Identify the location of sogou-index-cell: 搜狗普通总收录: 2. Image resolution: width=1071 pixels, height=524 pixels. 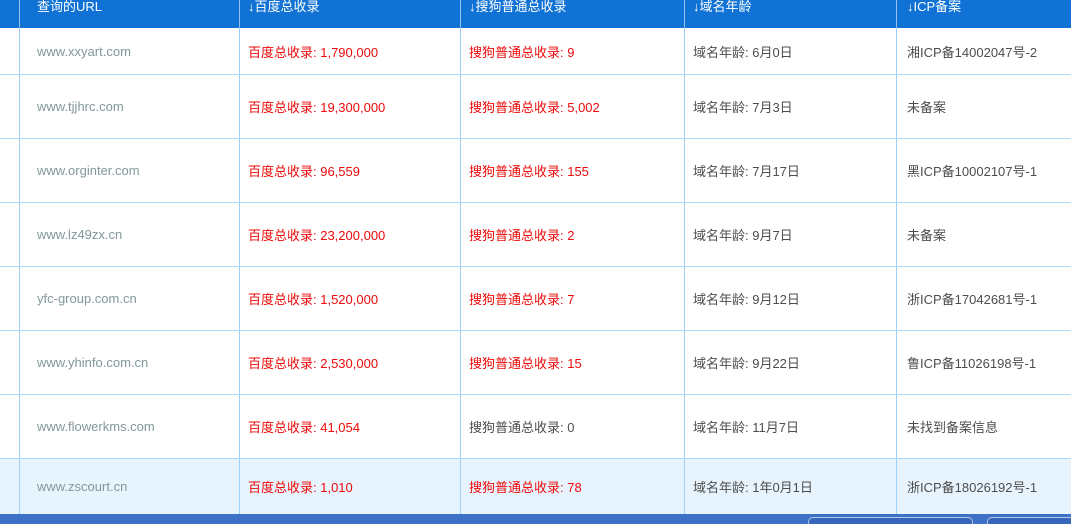
(573, 234).